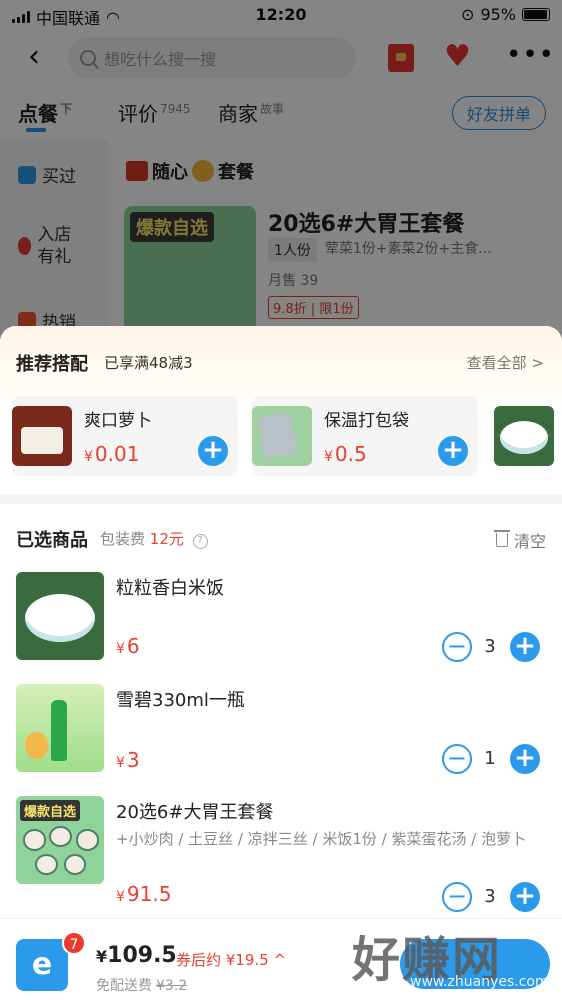 Image resolution: width=562 pixels, height=1000 pixels. What do you see at coordinates (123, 539) in the screenshot?
I see `packing-fee-label: 包装费` at bounding box center [123, 539].